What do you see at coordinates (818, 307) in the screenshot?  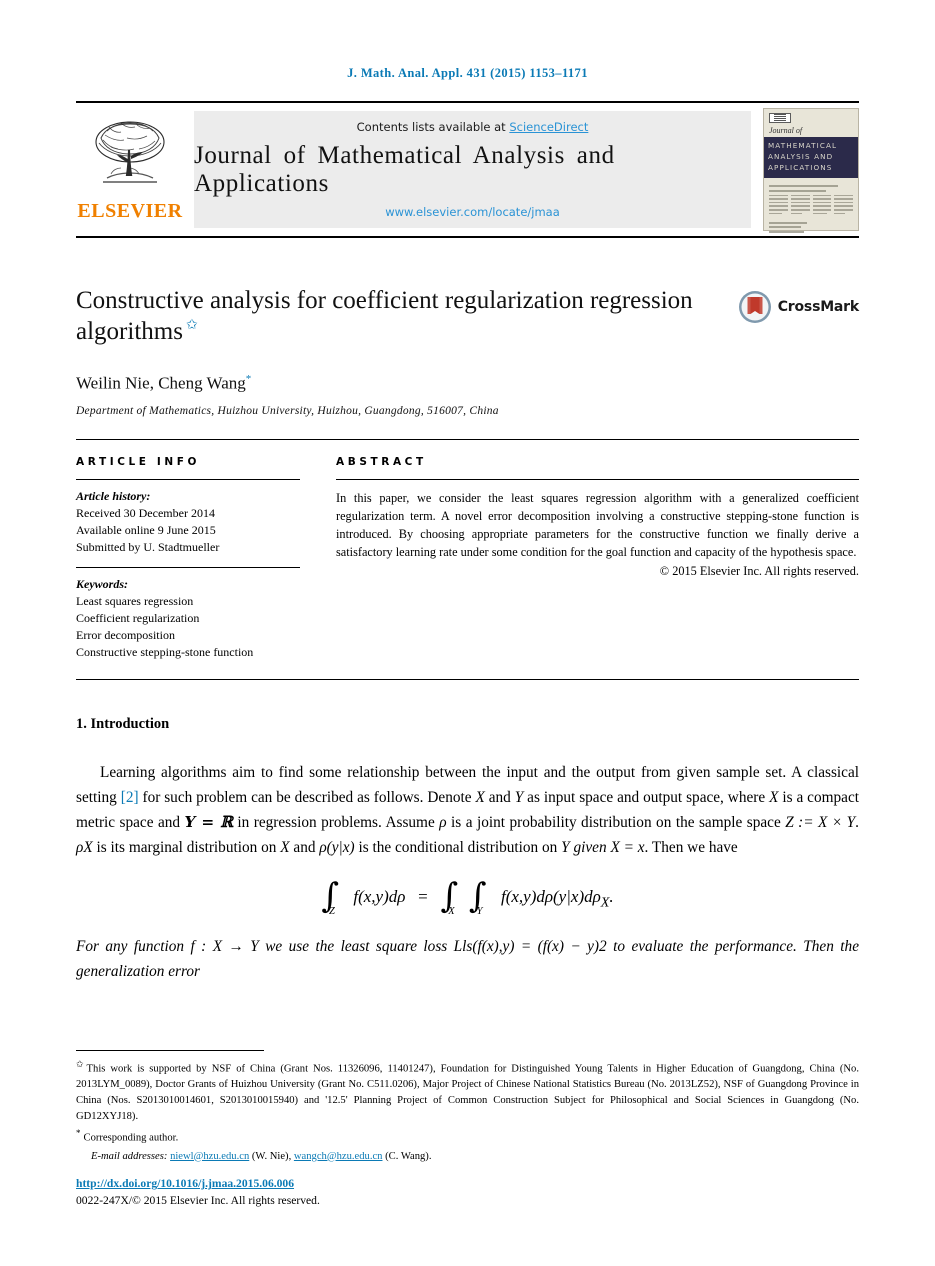 I see `crossmark-label: CrossMark` at bounding box center [818, 307].